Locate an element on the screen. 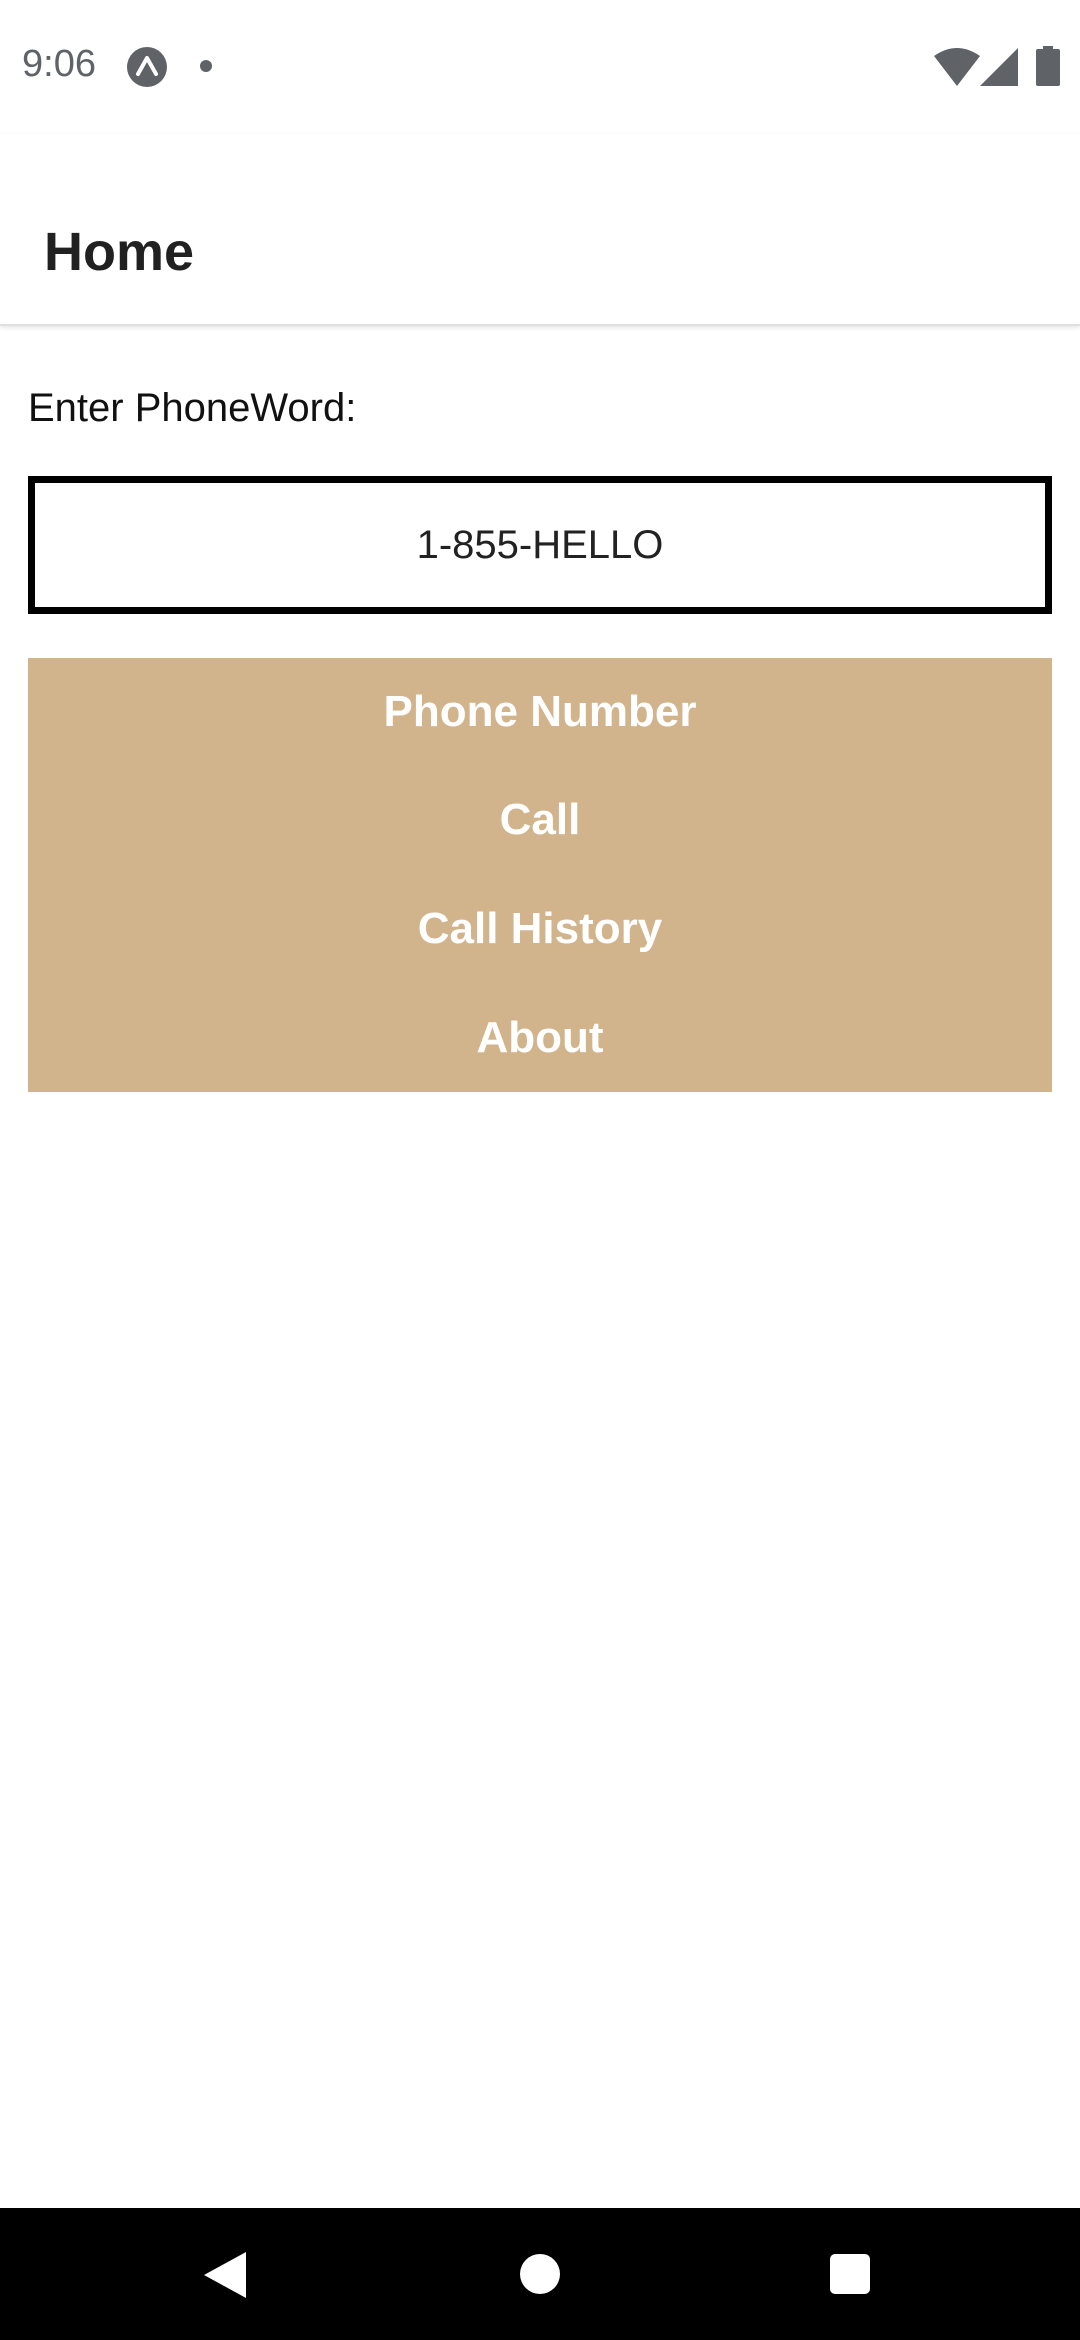 The image size is (1080, 2340). recents-icon is located at coordinates (850, 2274).